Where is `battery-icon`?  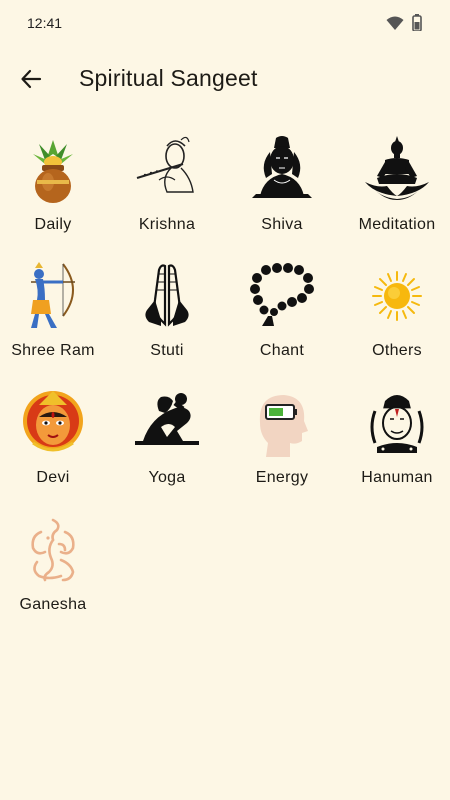 battery-icon is located at coordinates (417, 25).